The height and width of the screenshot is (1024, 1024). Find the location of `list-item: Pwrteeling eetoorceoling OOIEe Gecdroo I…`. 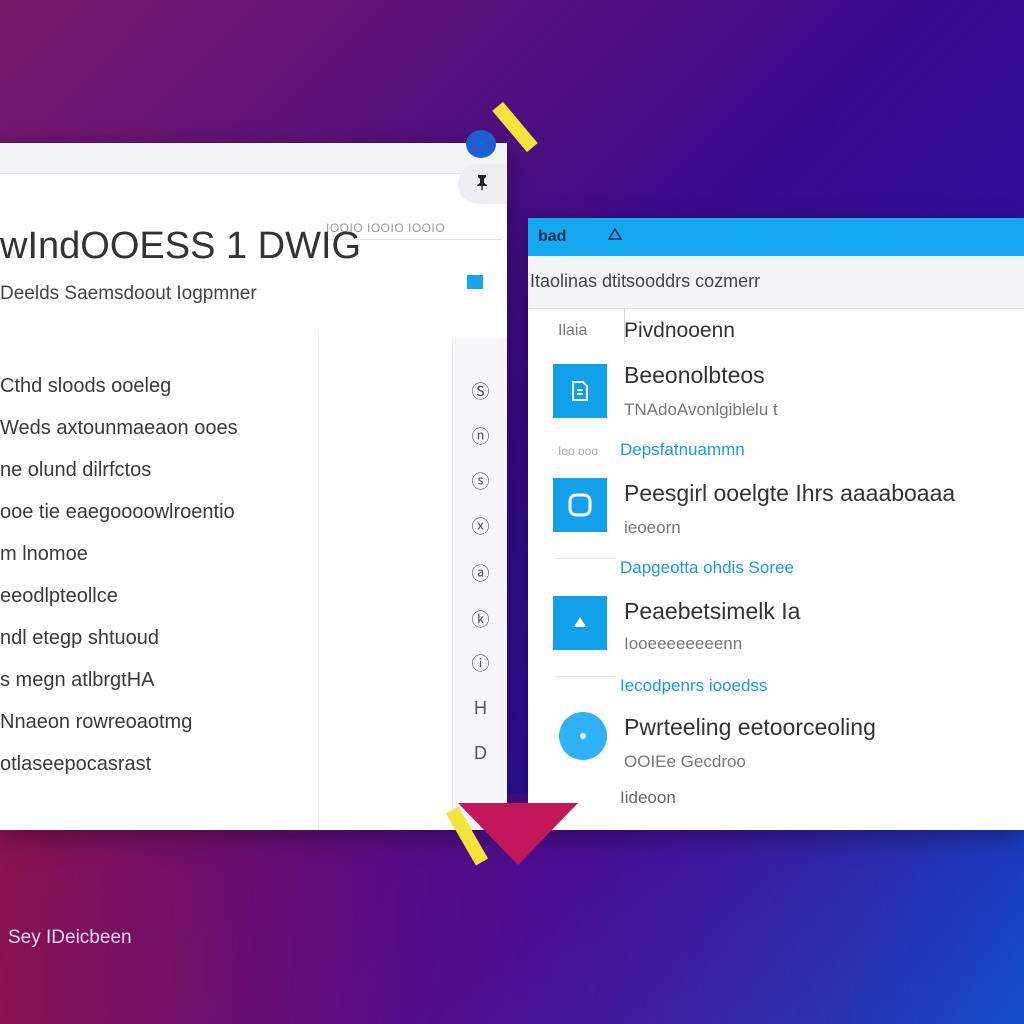

list-item: Pwrteeling eetoorceoling OOIEe Gecdroo I… is located at coordinates (776, 767).